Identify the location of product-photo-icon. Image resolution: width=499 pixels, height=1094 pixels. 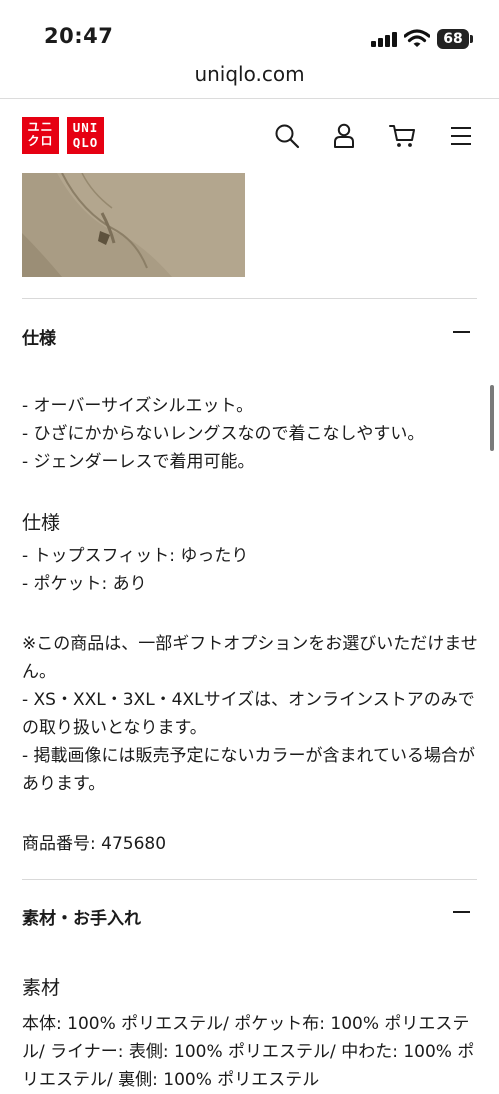
(133, 225).